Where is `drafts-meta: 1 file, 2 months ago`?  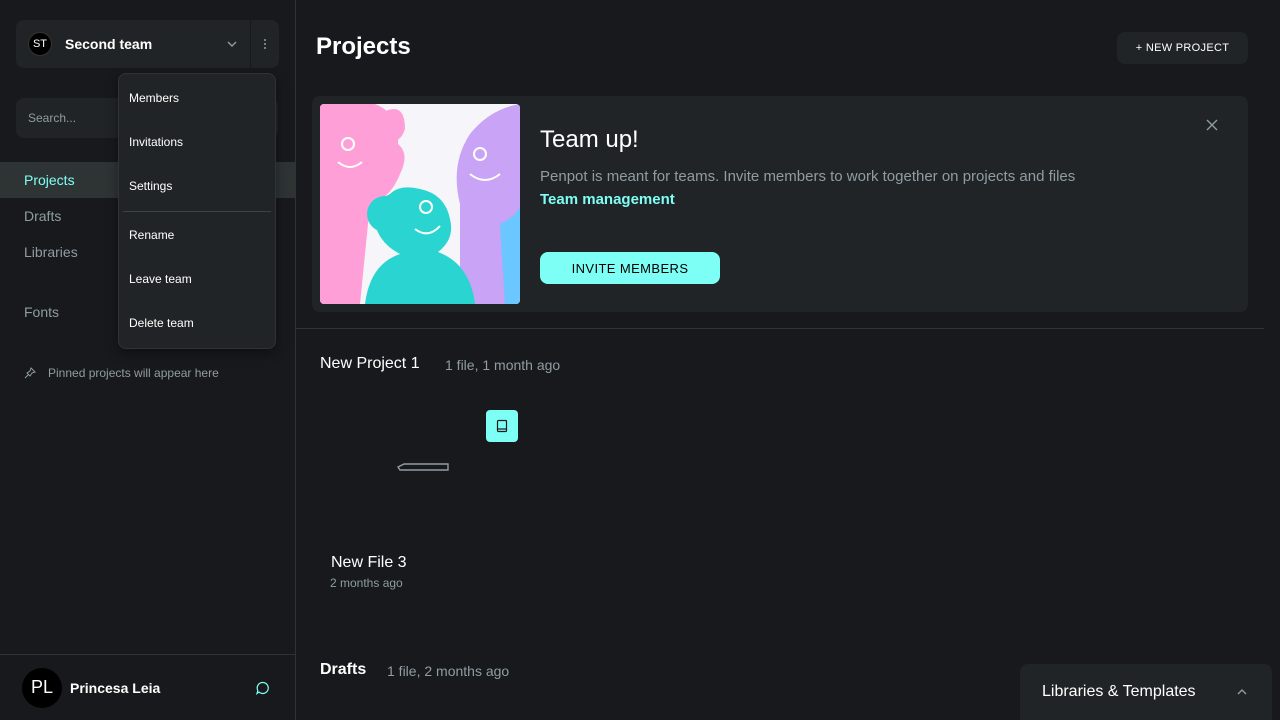 drafts-meta: 1 file, 2 months ago is located at coordinates (448, 671).